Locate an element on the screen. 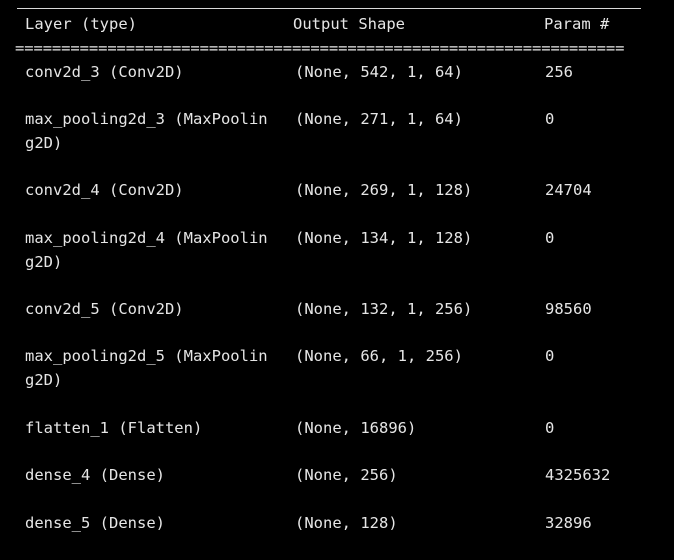  param-count: 24704 is located at coordinates (568, 190).